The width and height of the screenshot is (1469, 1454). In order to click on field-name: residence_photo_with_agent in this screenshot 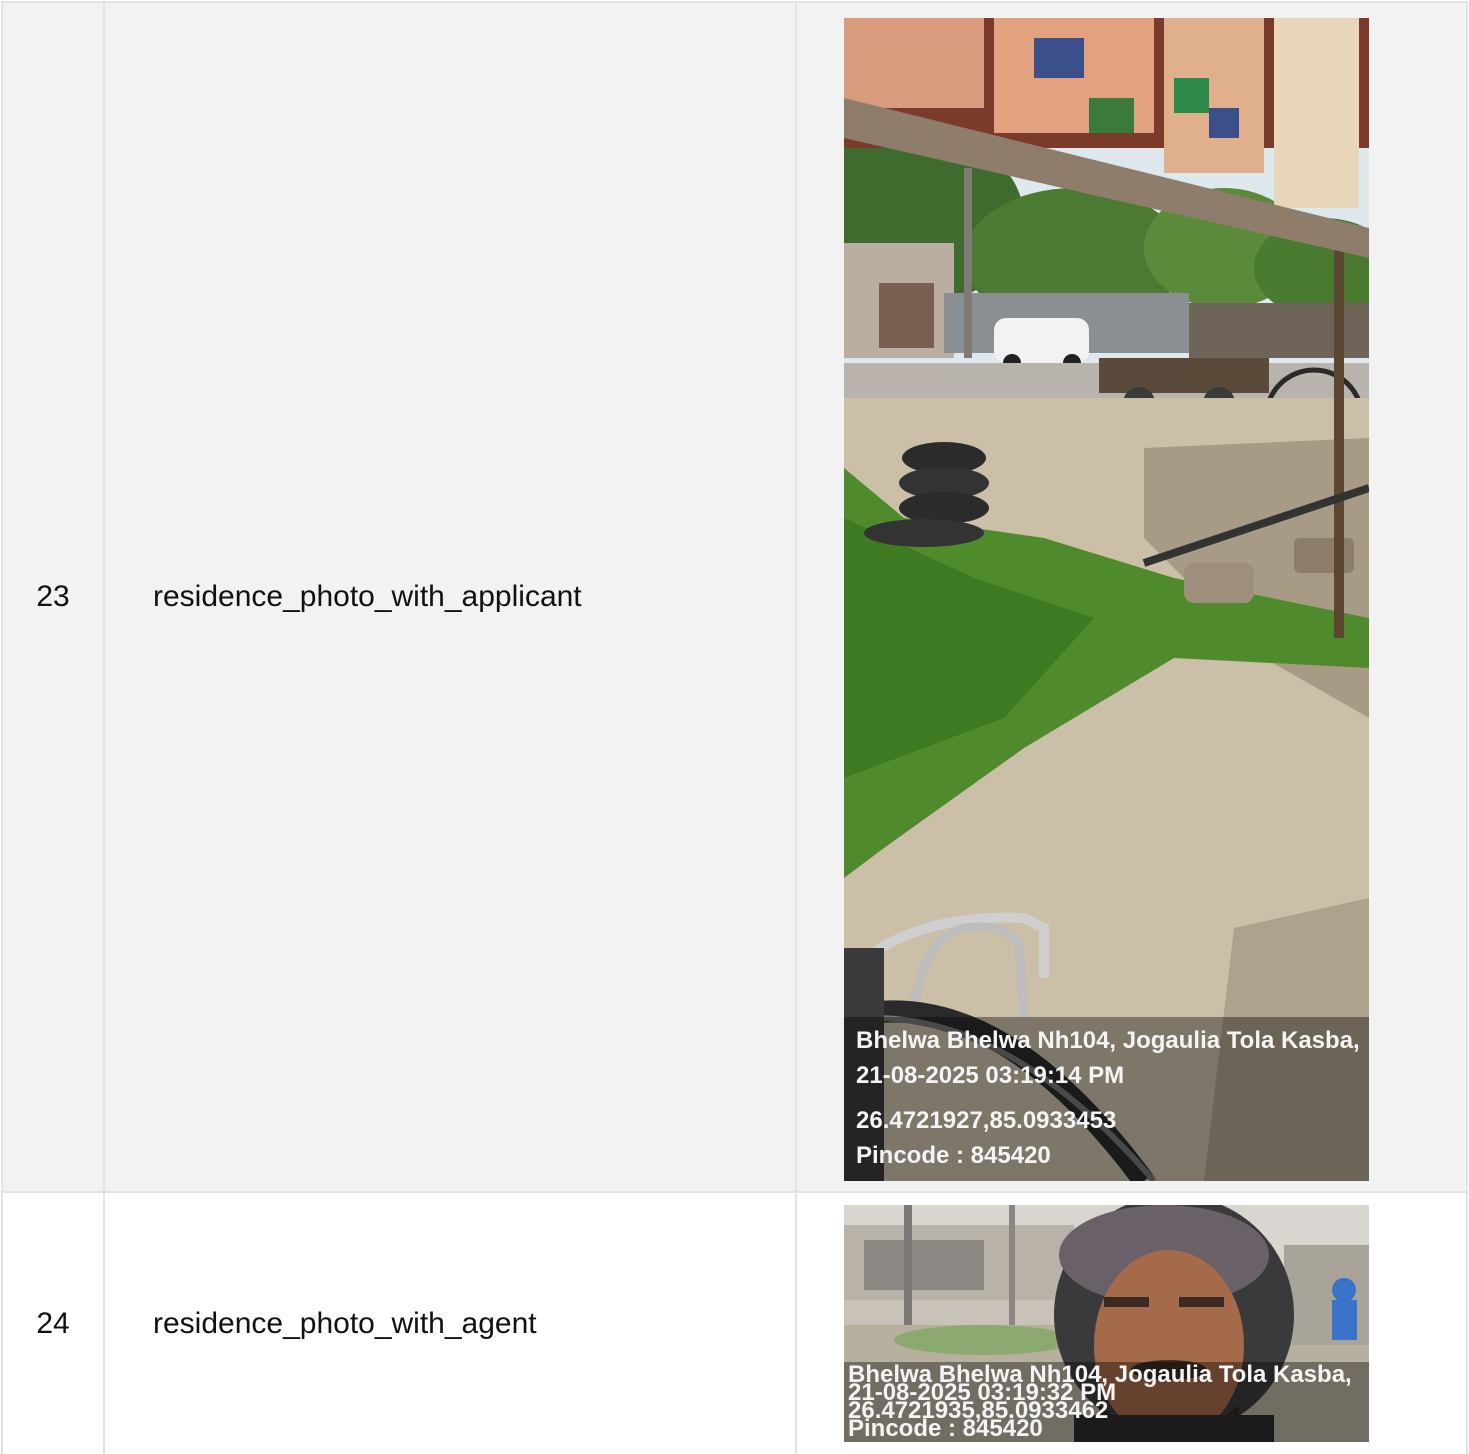, I will do `click(450, 1322)`.